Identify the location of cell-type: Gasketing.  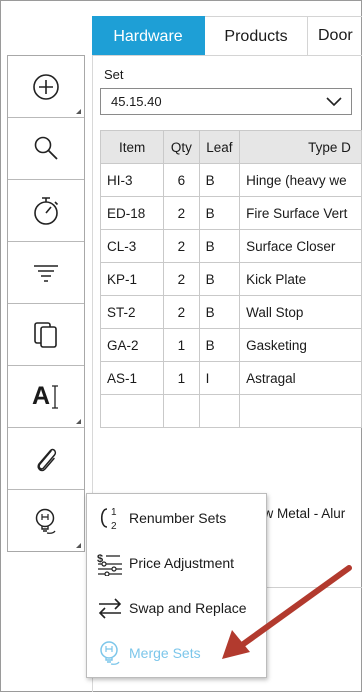
(300, 345).